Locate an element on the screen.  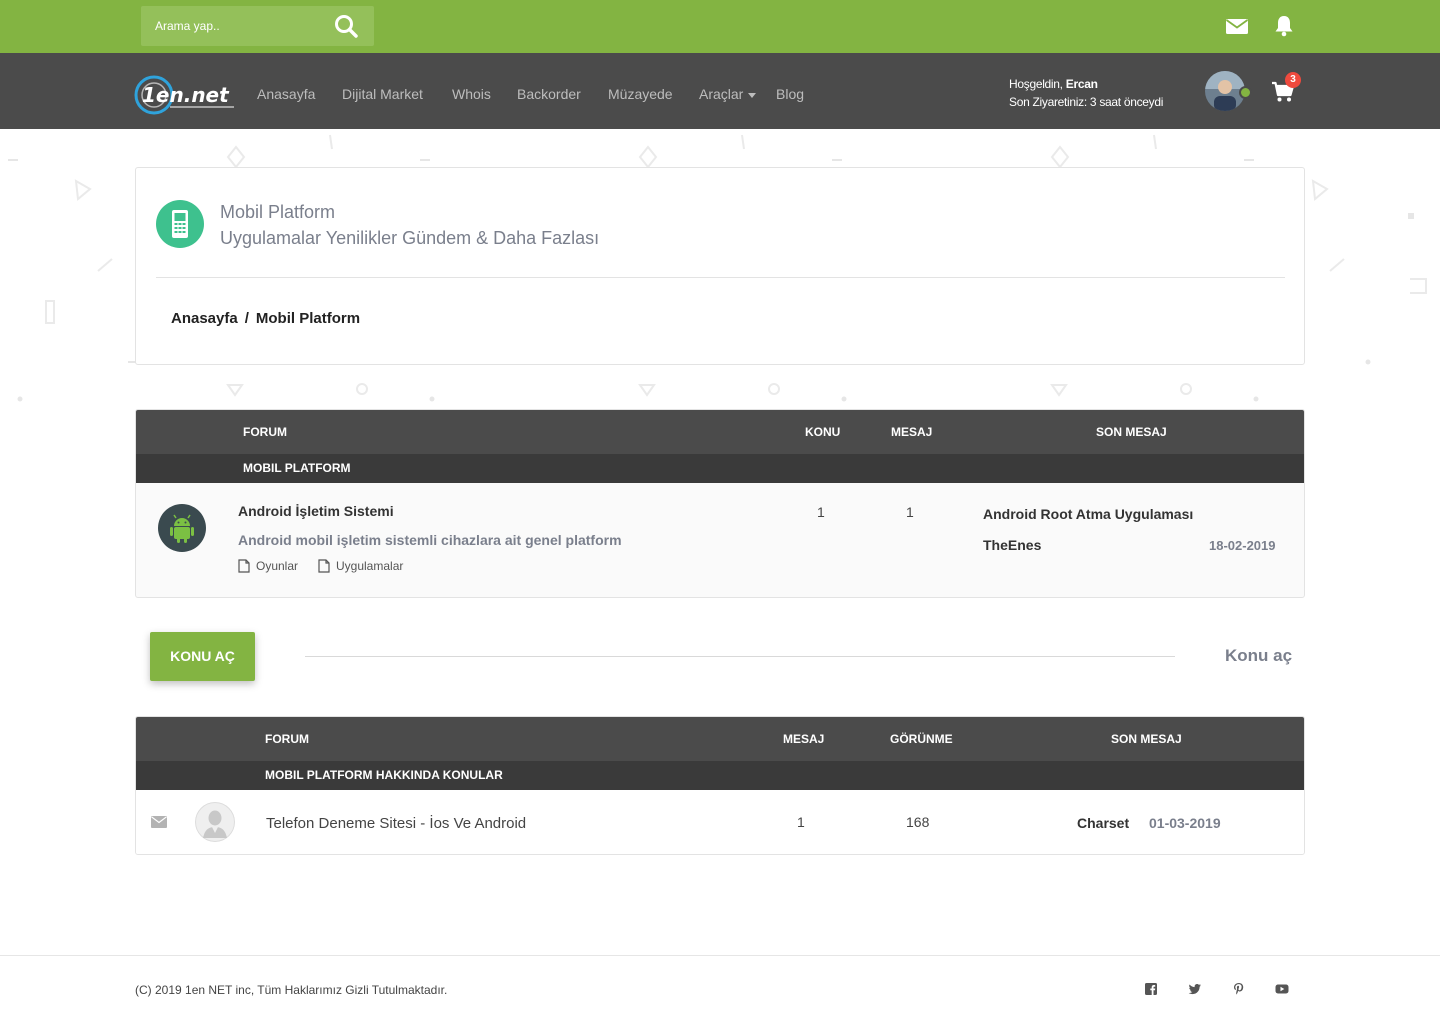
twitter-icon is located at coordinates (1195, 989).